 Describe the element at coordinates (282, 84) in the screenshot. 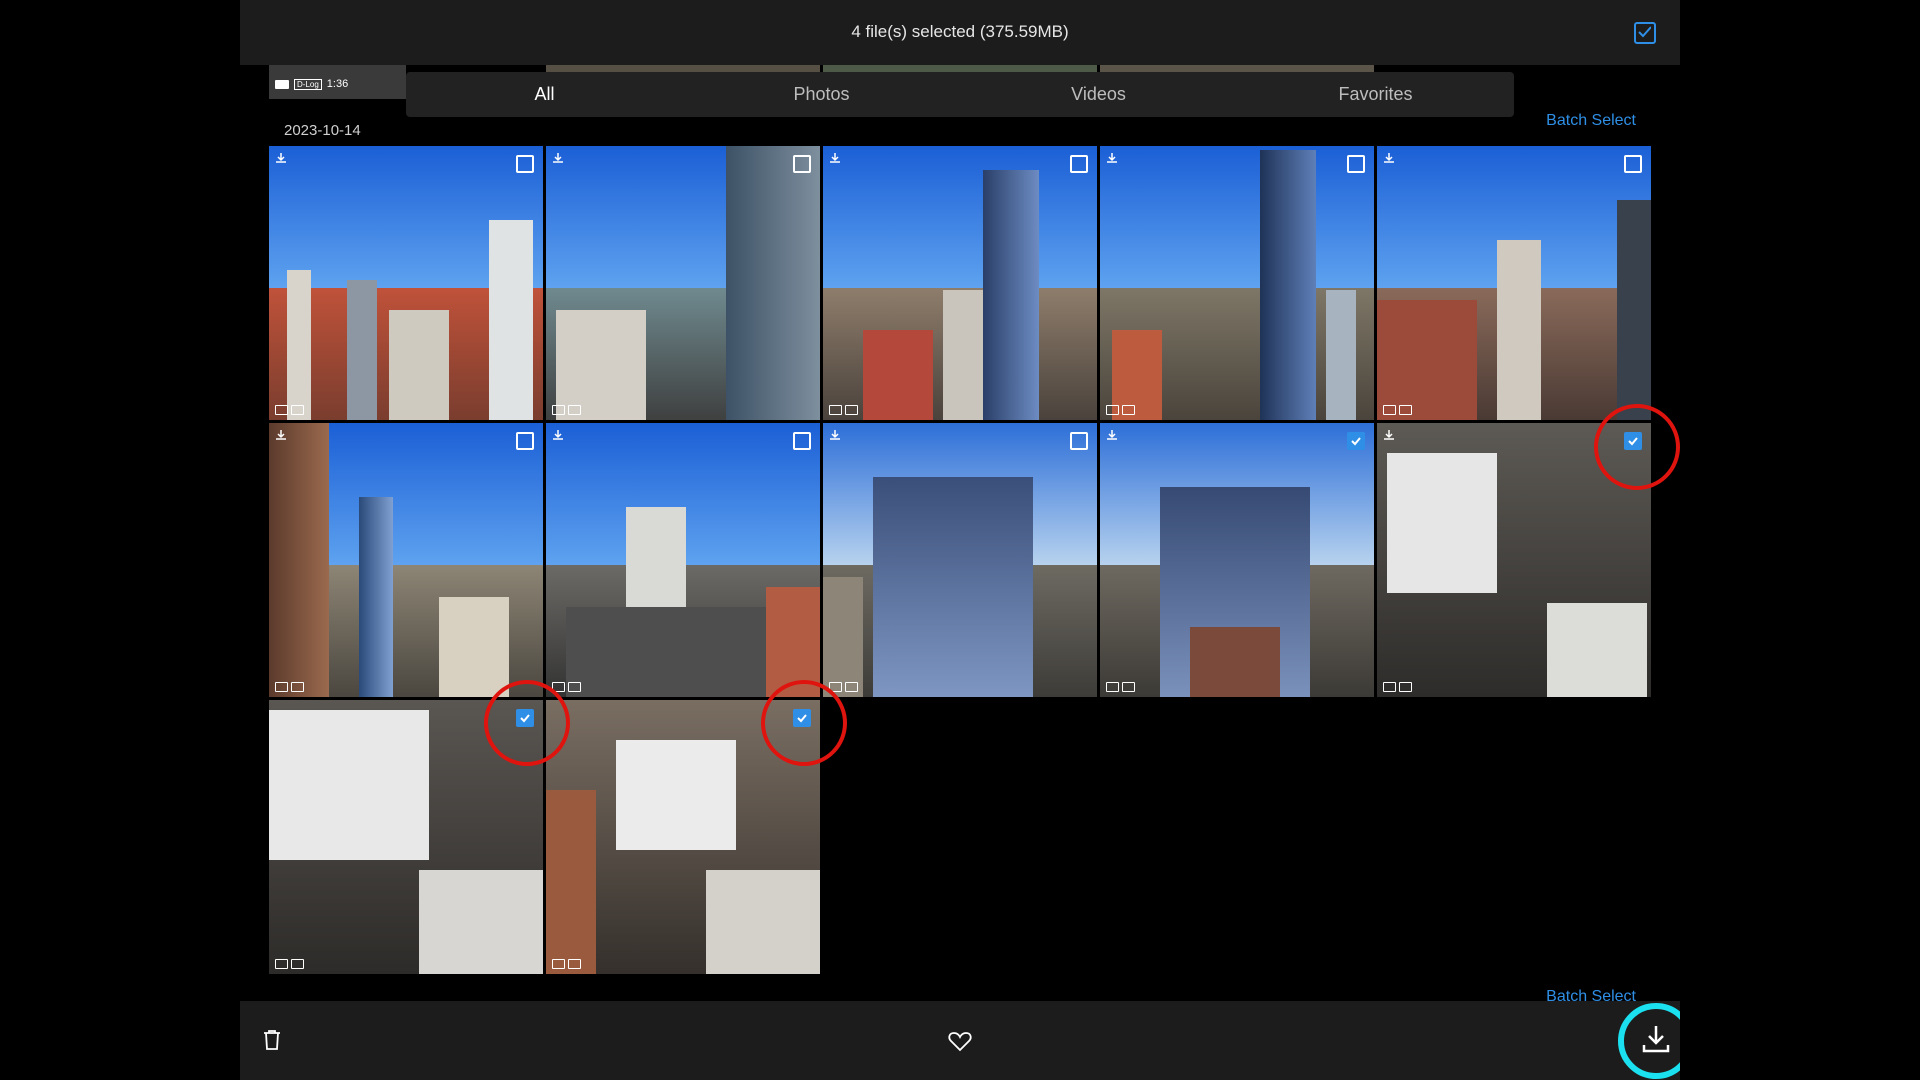

I see `video-icon` at that location.